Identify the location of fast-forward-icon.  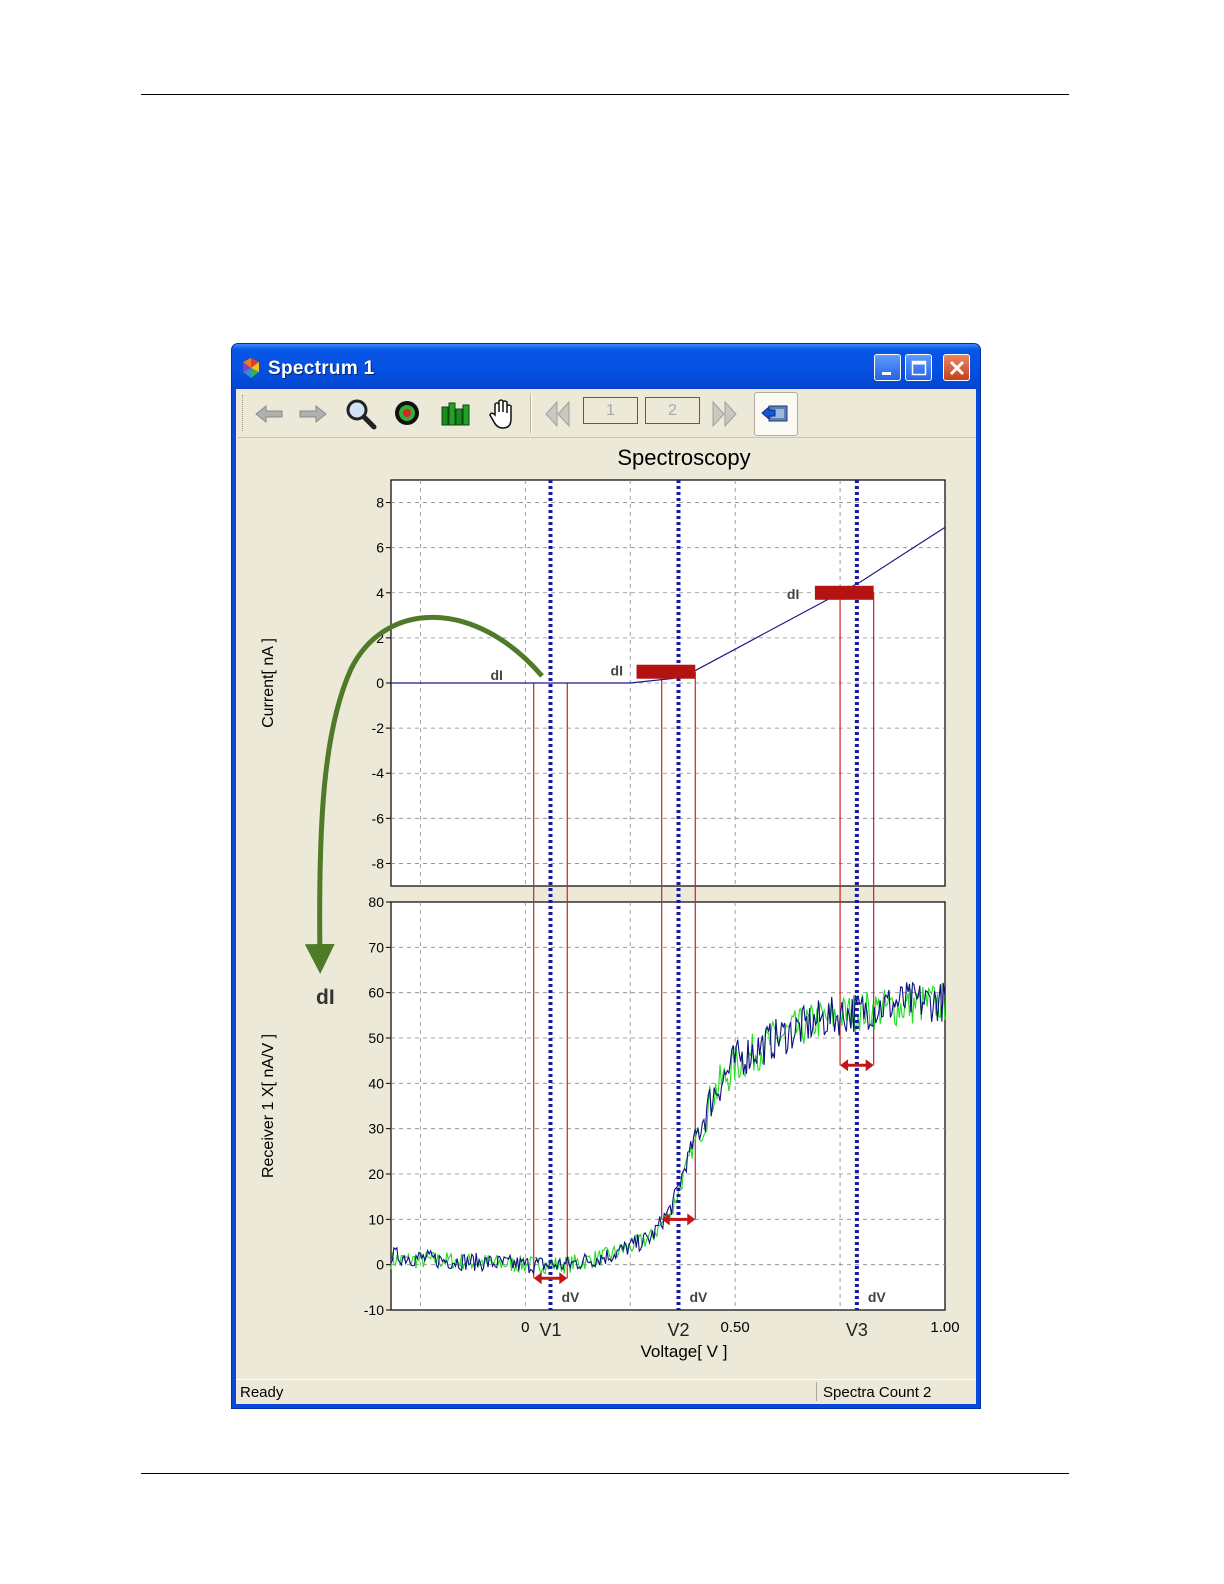
(724, 414).